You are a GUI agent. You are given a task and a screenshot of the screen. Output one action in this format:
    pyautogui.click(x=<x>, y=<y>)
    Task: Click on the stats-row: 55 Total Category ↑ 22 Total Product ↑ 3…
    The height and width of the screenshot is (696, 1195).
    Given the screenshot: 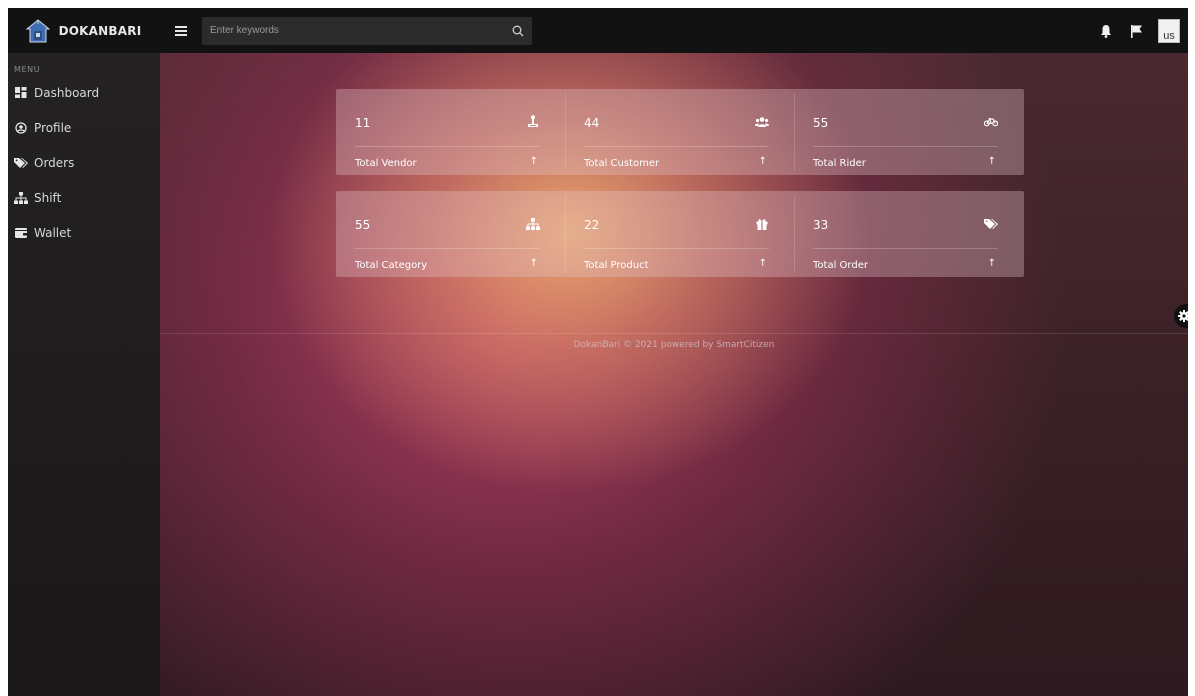 What is the action you would take?
    pyautogui.click(x=680, y=234)
    